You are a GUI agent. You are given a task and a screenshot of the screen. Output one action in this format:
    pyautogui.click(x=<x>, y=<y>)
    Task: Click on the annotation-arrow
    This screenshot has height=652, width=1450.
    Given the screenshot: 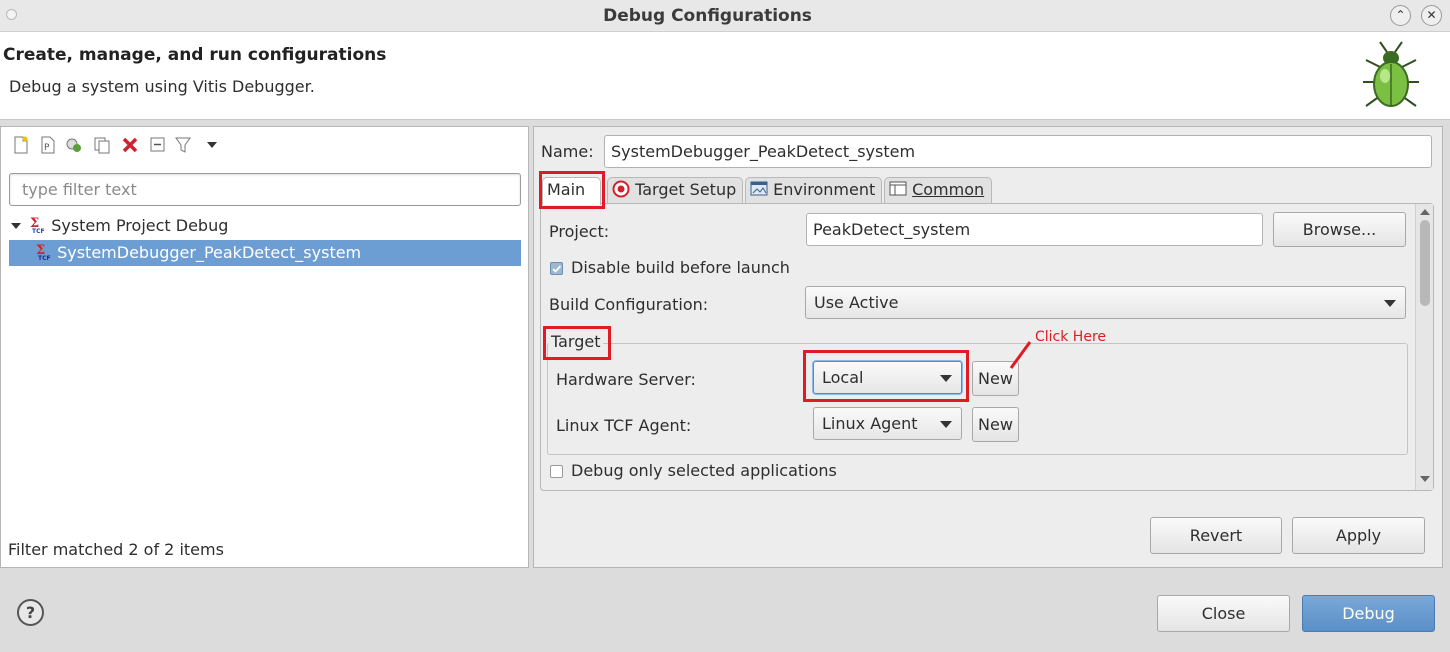 What is the action you would take?
    pyautogui.click(x=1020, y=355)
    